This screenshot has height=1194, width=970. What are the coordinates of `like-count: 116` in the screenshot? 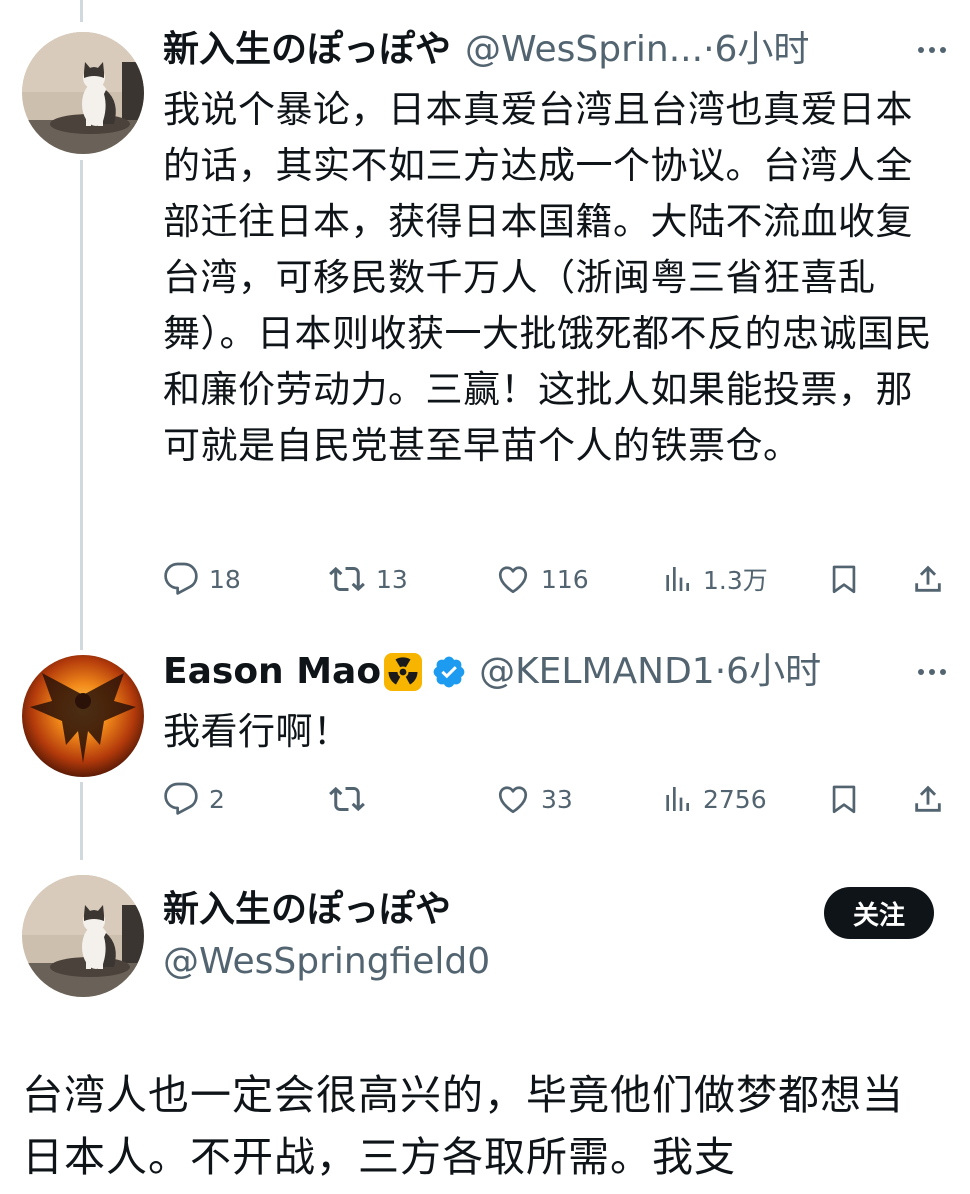 It's located at (565, 579).